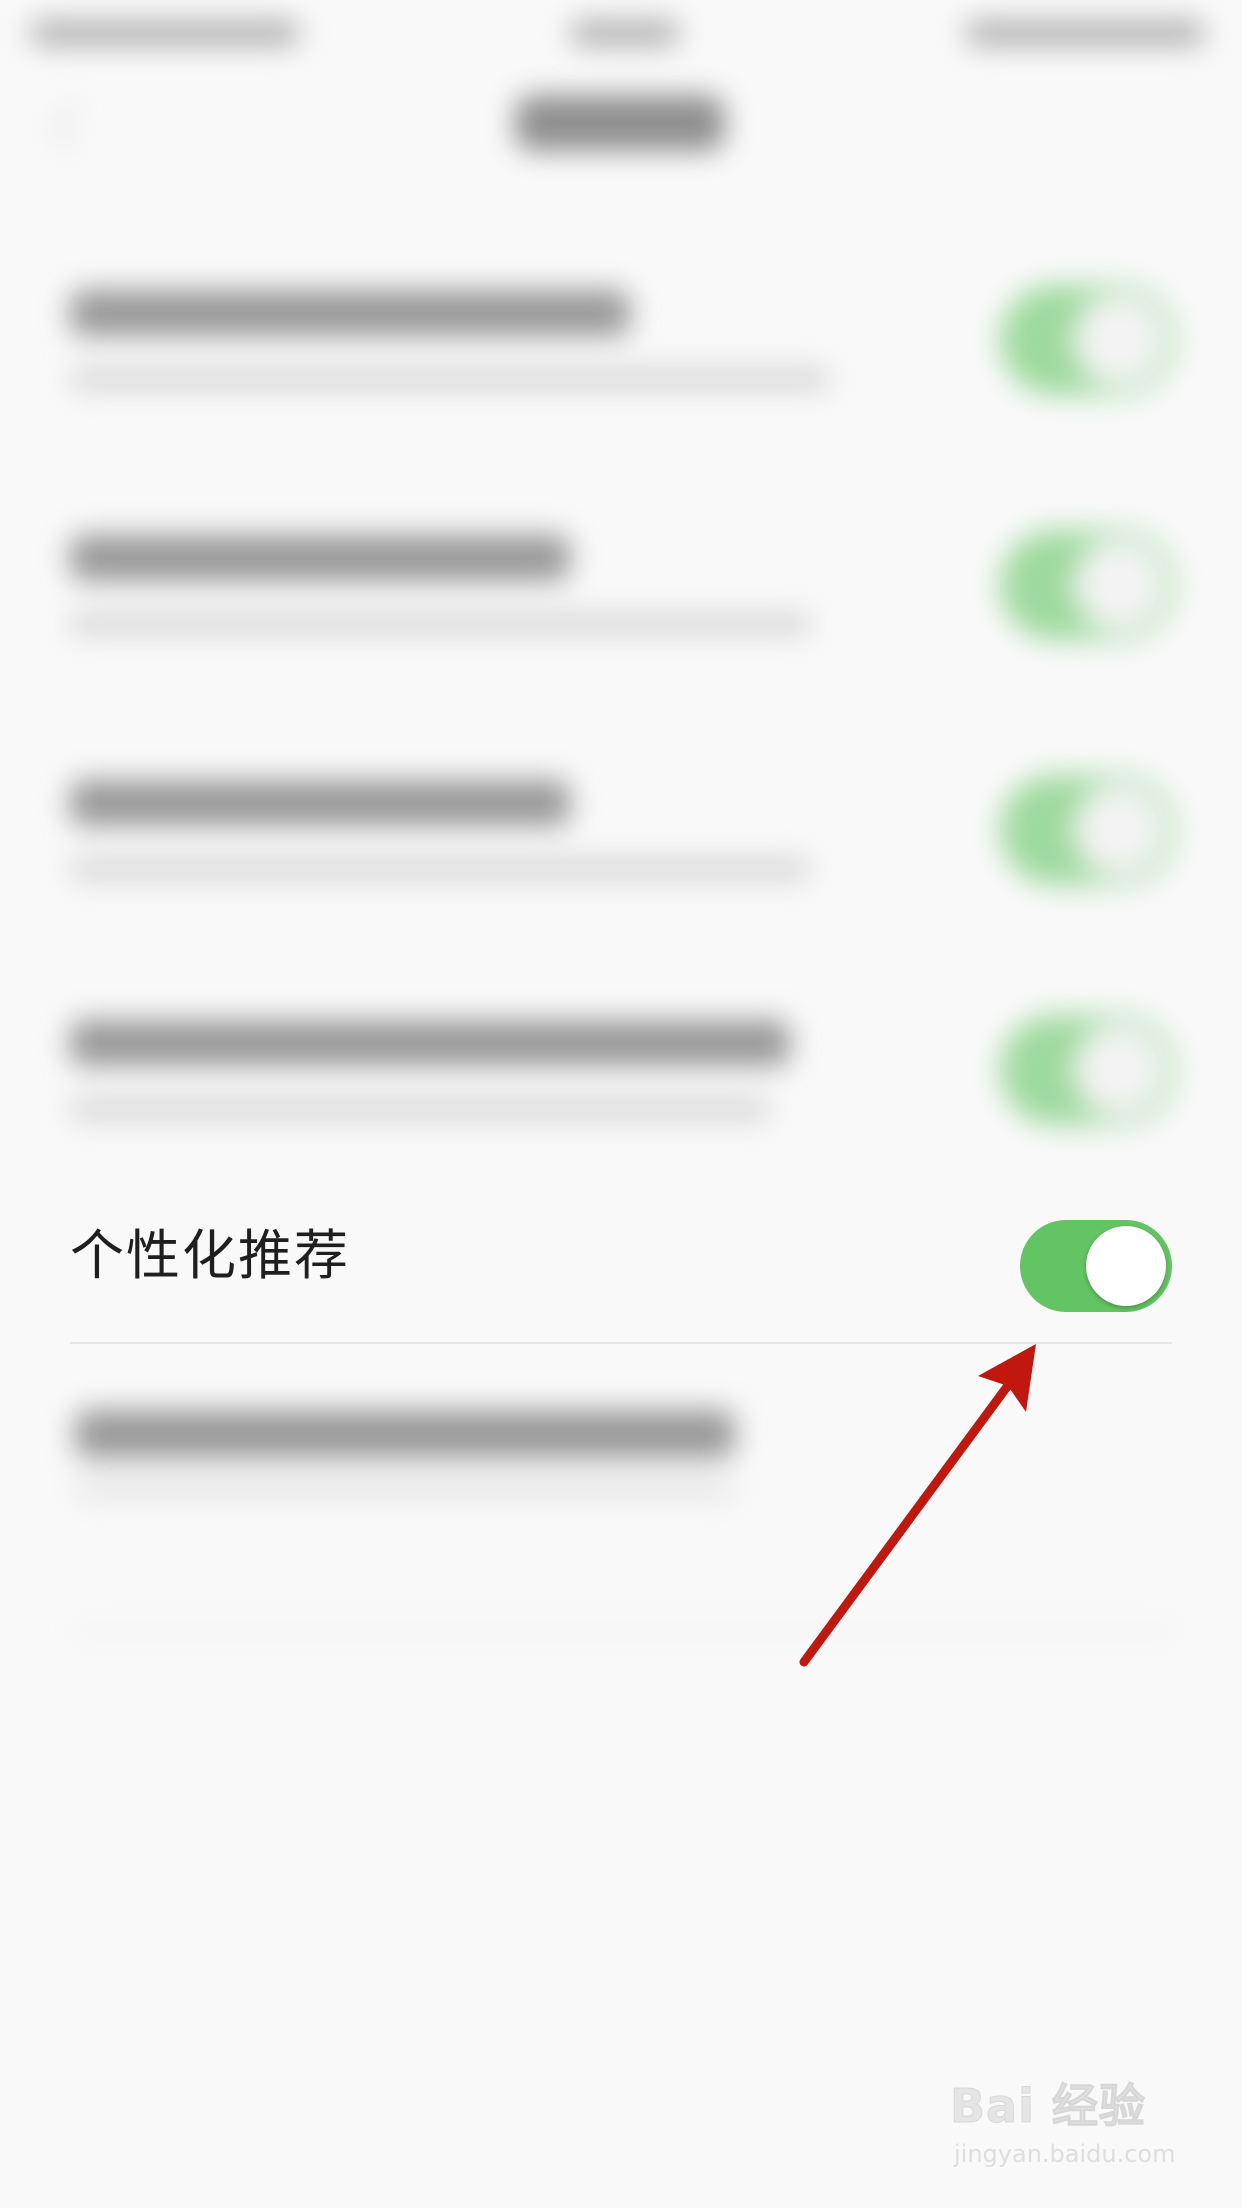  Describe the element at coordinates (620, 123) in the screenshot. I see `page-title` at that location.